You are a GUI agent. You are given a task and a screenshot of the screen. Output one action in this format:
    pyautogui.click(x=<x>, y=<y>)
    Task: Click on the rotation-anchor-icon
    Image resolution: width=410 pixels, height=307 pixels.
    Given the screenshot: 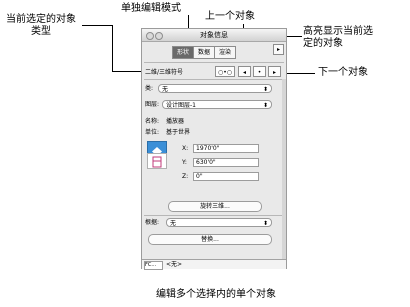 What is the action you would take?
    pyautogui.click(x=157, y=161)
    